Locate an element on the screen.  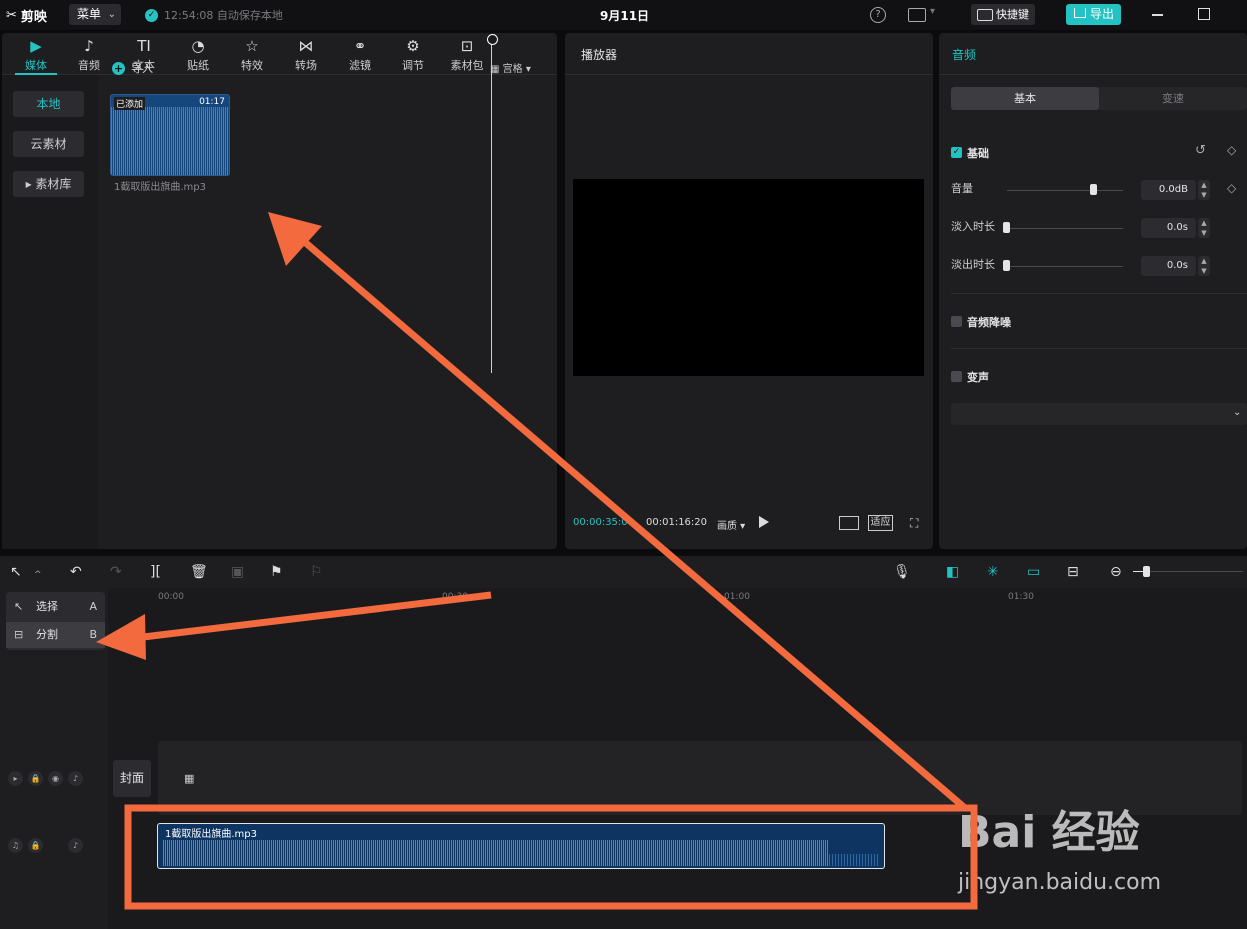
zoom-out-icon: ⊖ is located at coordinates (1116, 572).